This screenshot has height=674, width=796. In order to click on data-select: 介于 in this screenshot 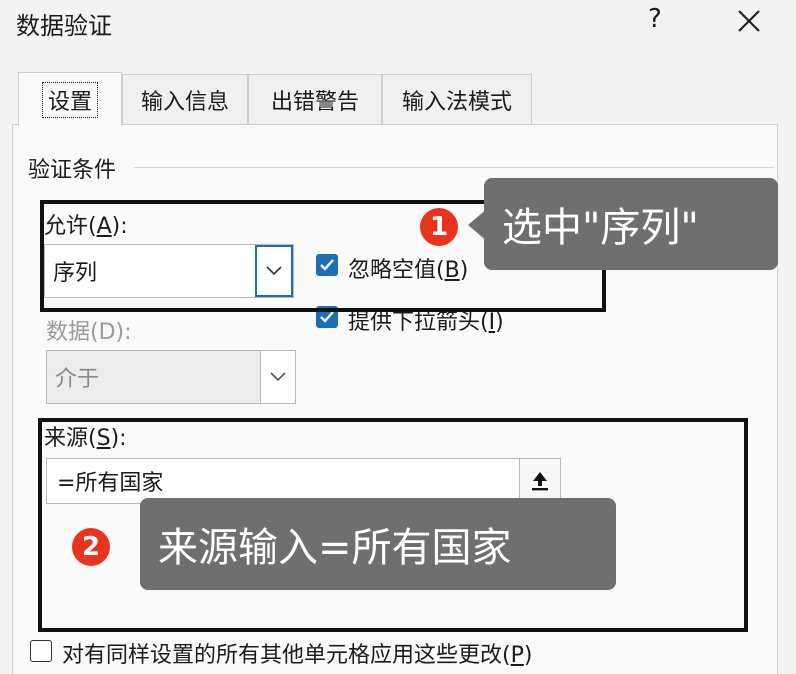, I will do `click(171, 377)`.